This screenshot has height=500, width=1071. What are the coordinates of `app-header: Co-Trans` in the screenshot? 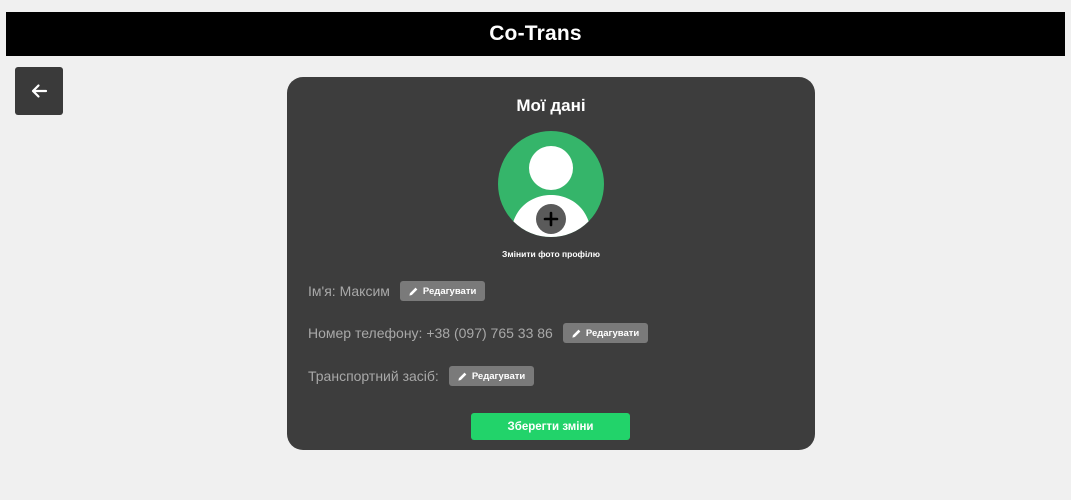 It's located at (535, 34).